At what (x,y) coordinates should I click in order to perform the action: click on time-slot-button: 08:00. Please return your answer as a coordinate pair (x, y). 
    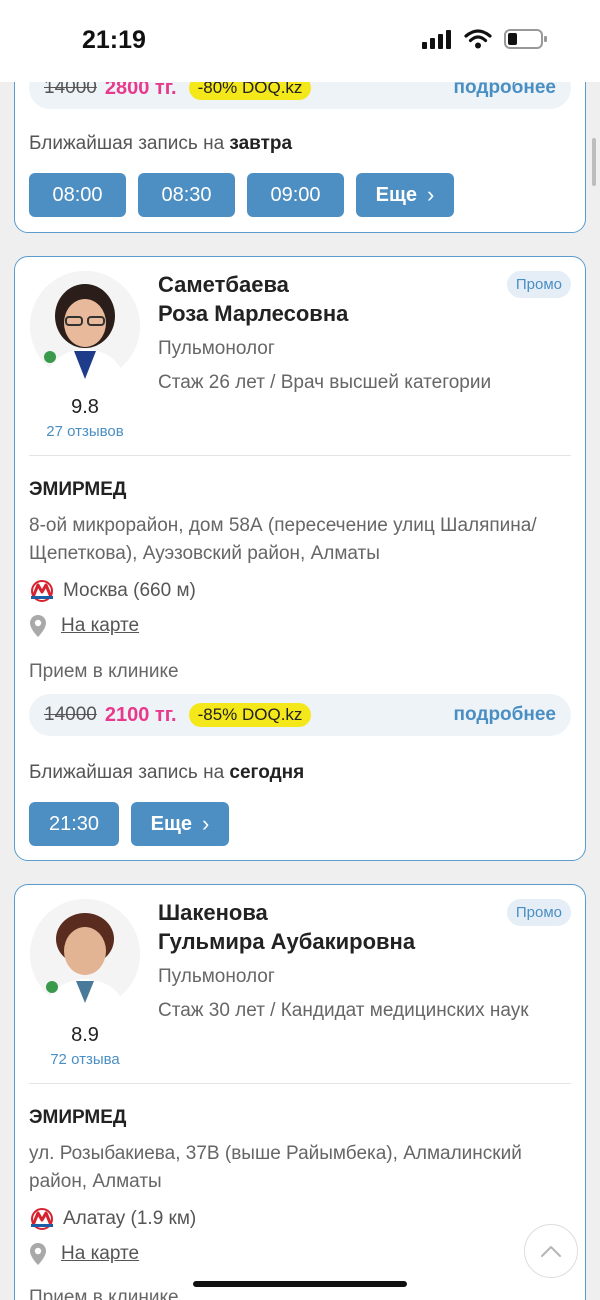
    Looking at the image, I should click on (77, 195).